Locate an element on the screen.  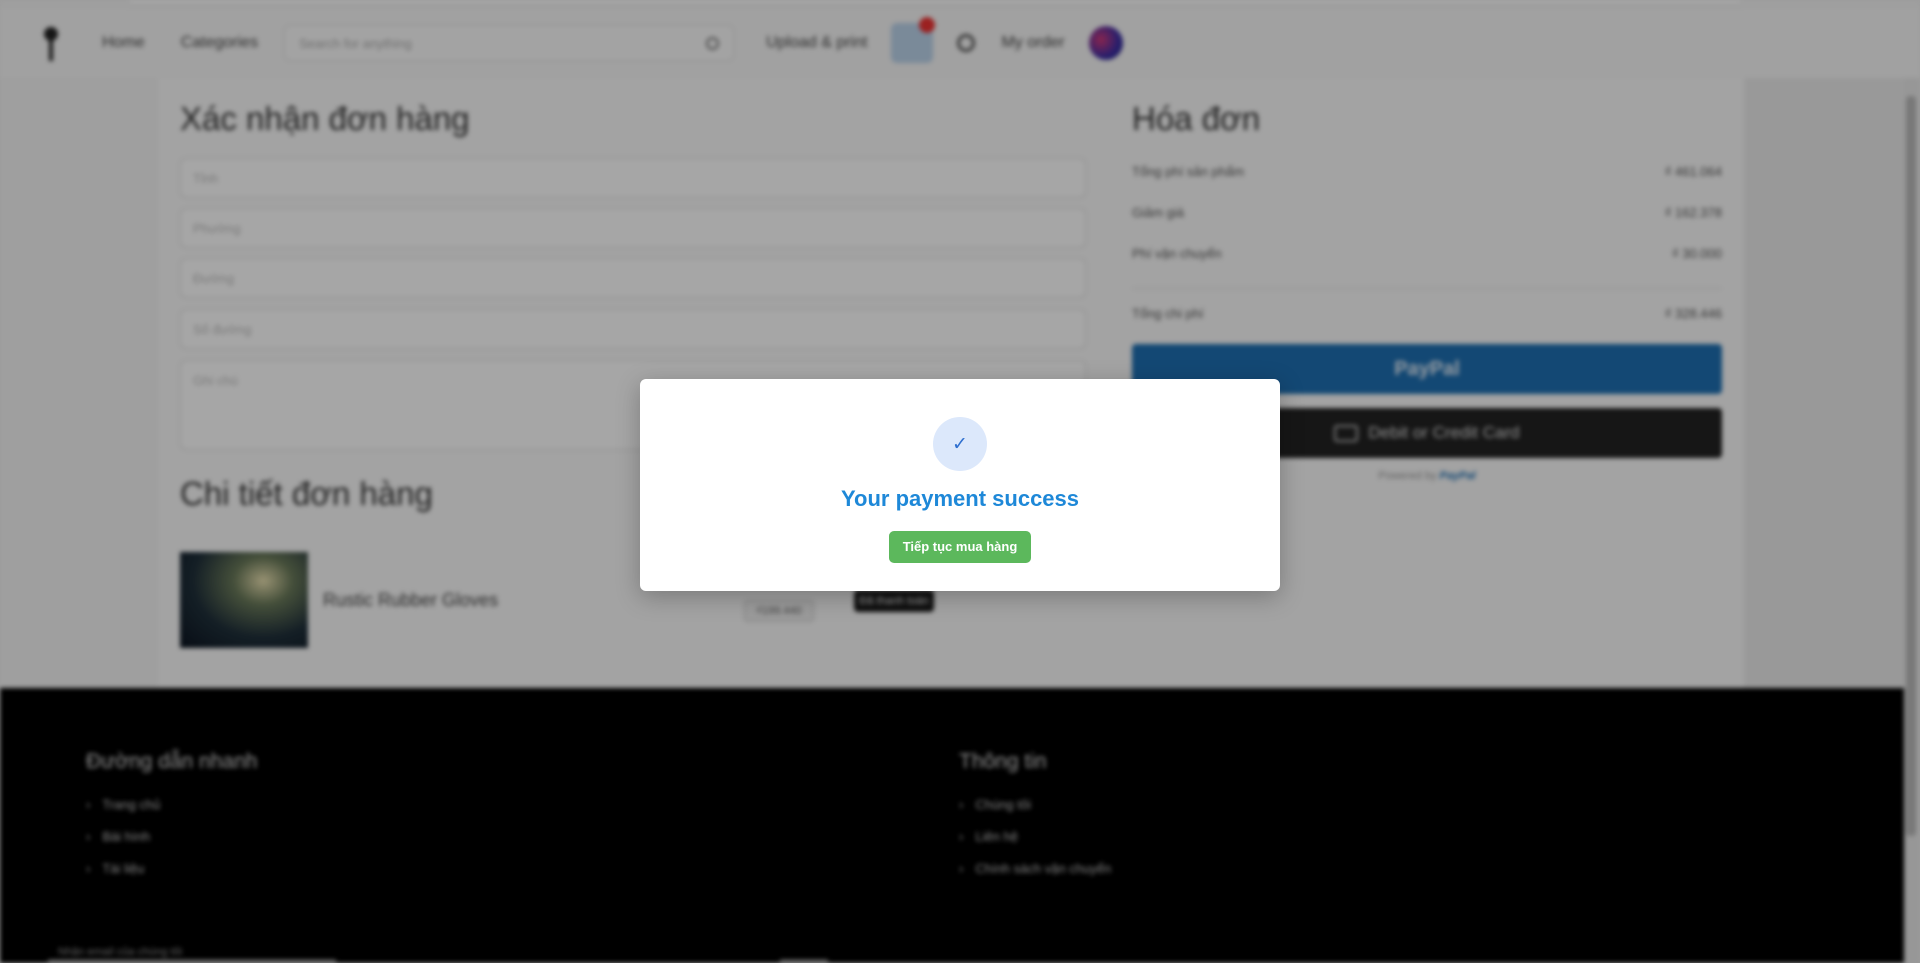
check-icon: ✓ is located at coordinates (960, 444).